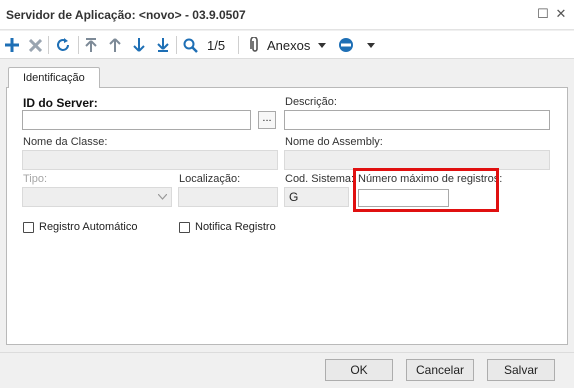 The height and width of the screenshot is (388, 574). Describe the element at coordinates (97, 197) in the screenshot. I see `tipo-select` at that location.